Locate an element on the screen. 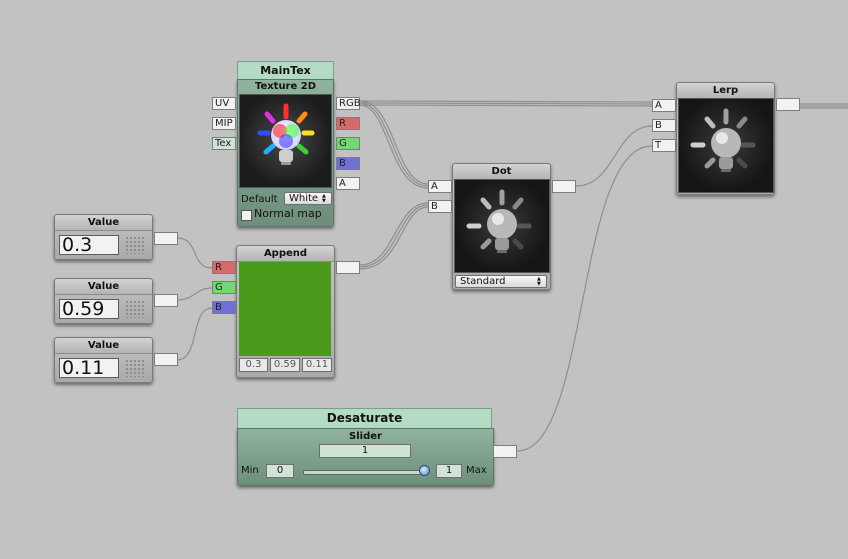 This screenshot has width=848, height=559. maintex-input-mip: MIP is located at coordinates (224, 123).